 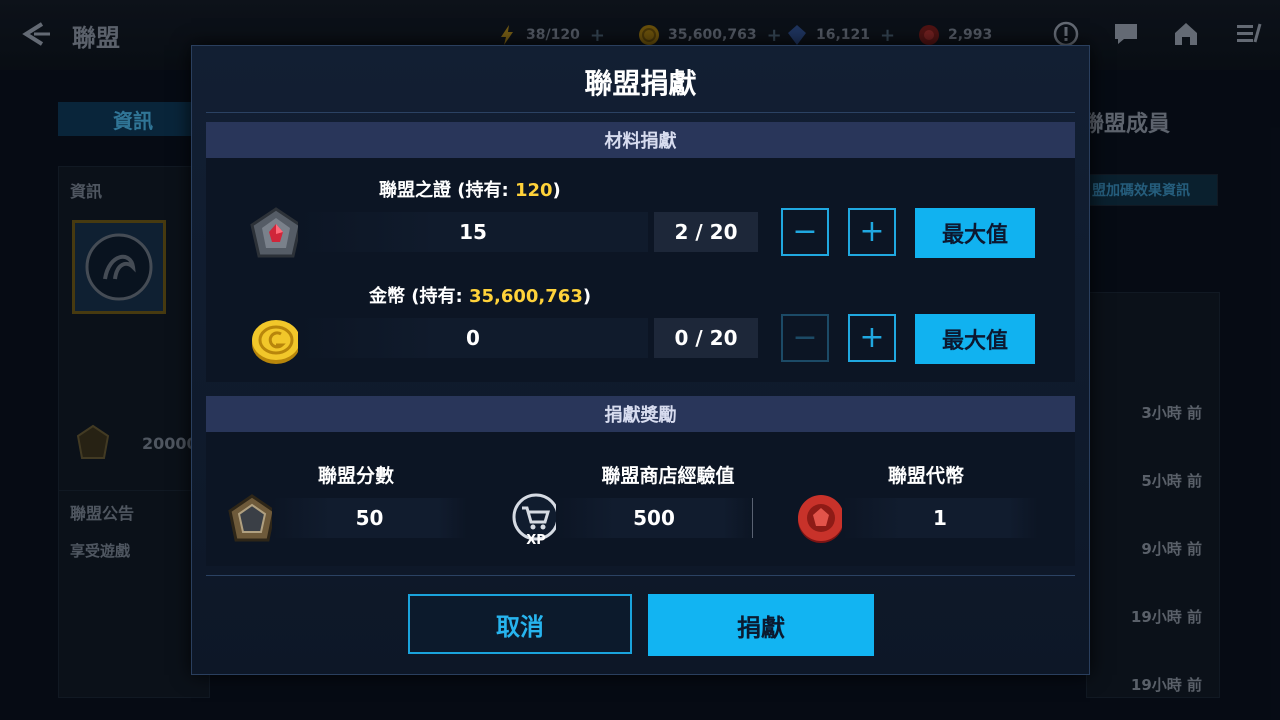 I want to click on item-label-gold: 金幣 (持有: 35,600,763), so click(x=480, y=296).